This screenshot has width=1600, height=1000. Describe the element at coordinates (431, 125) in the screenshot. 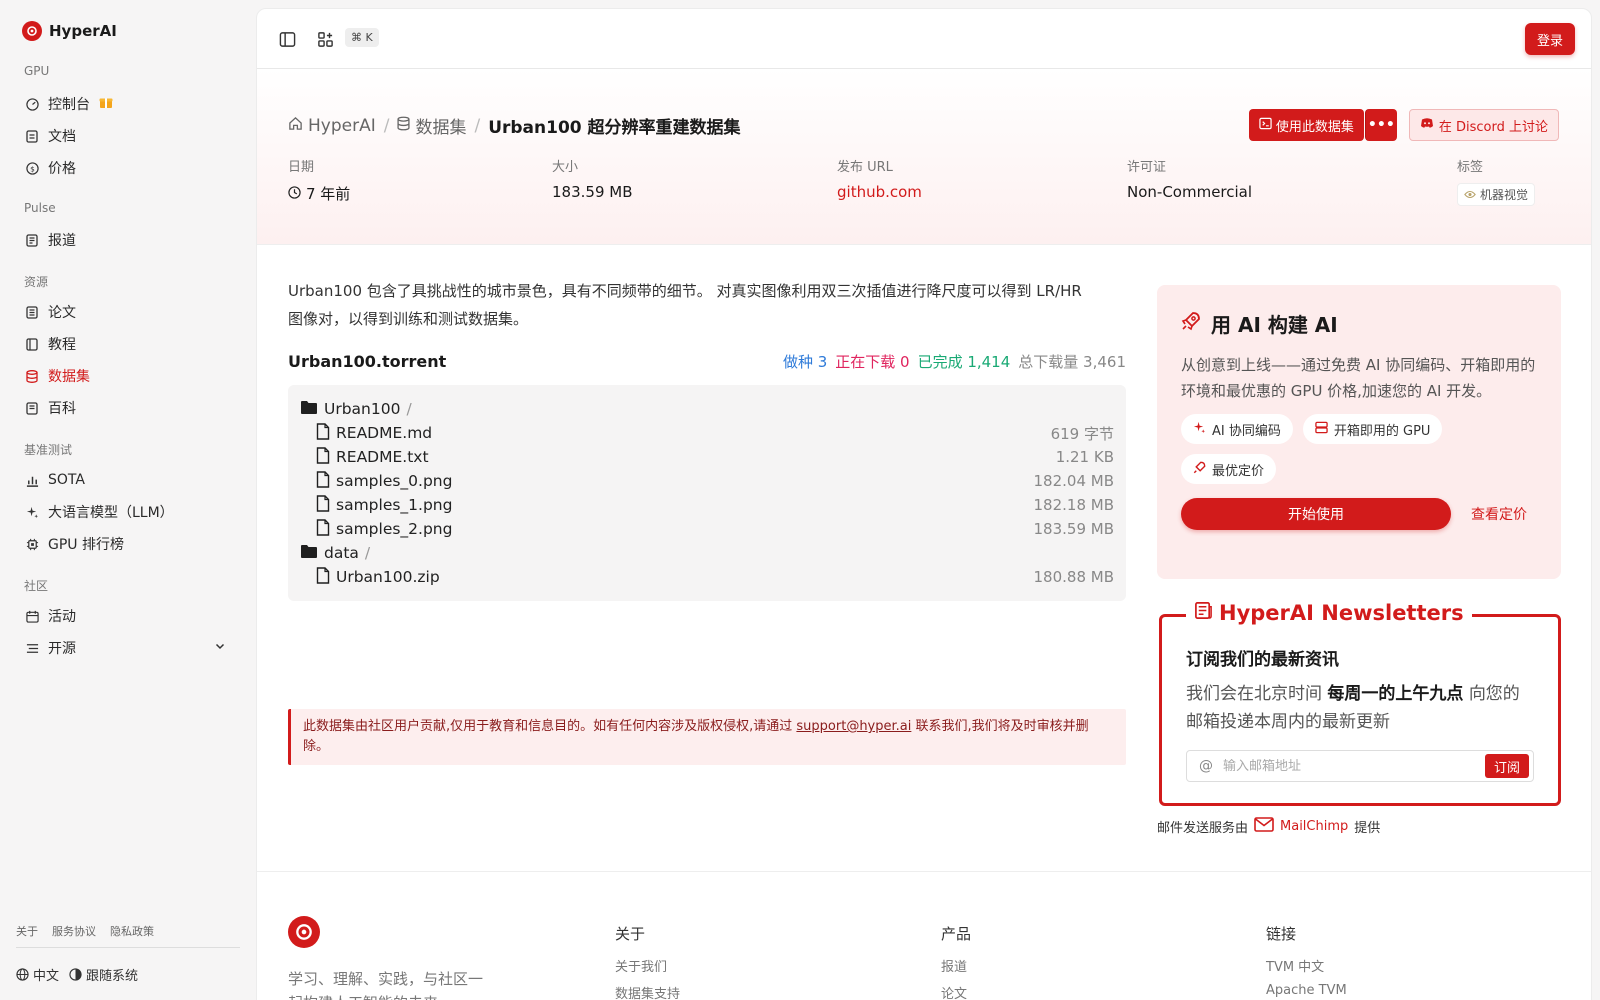

I see `breadcrumb-datasets: 数据集` at that location.